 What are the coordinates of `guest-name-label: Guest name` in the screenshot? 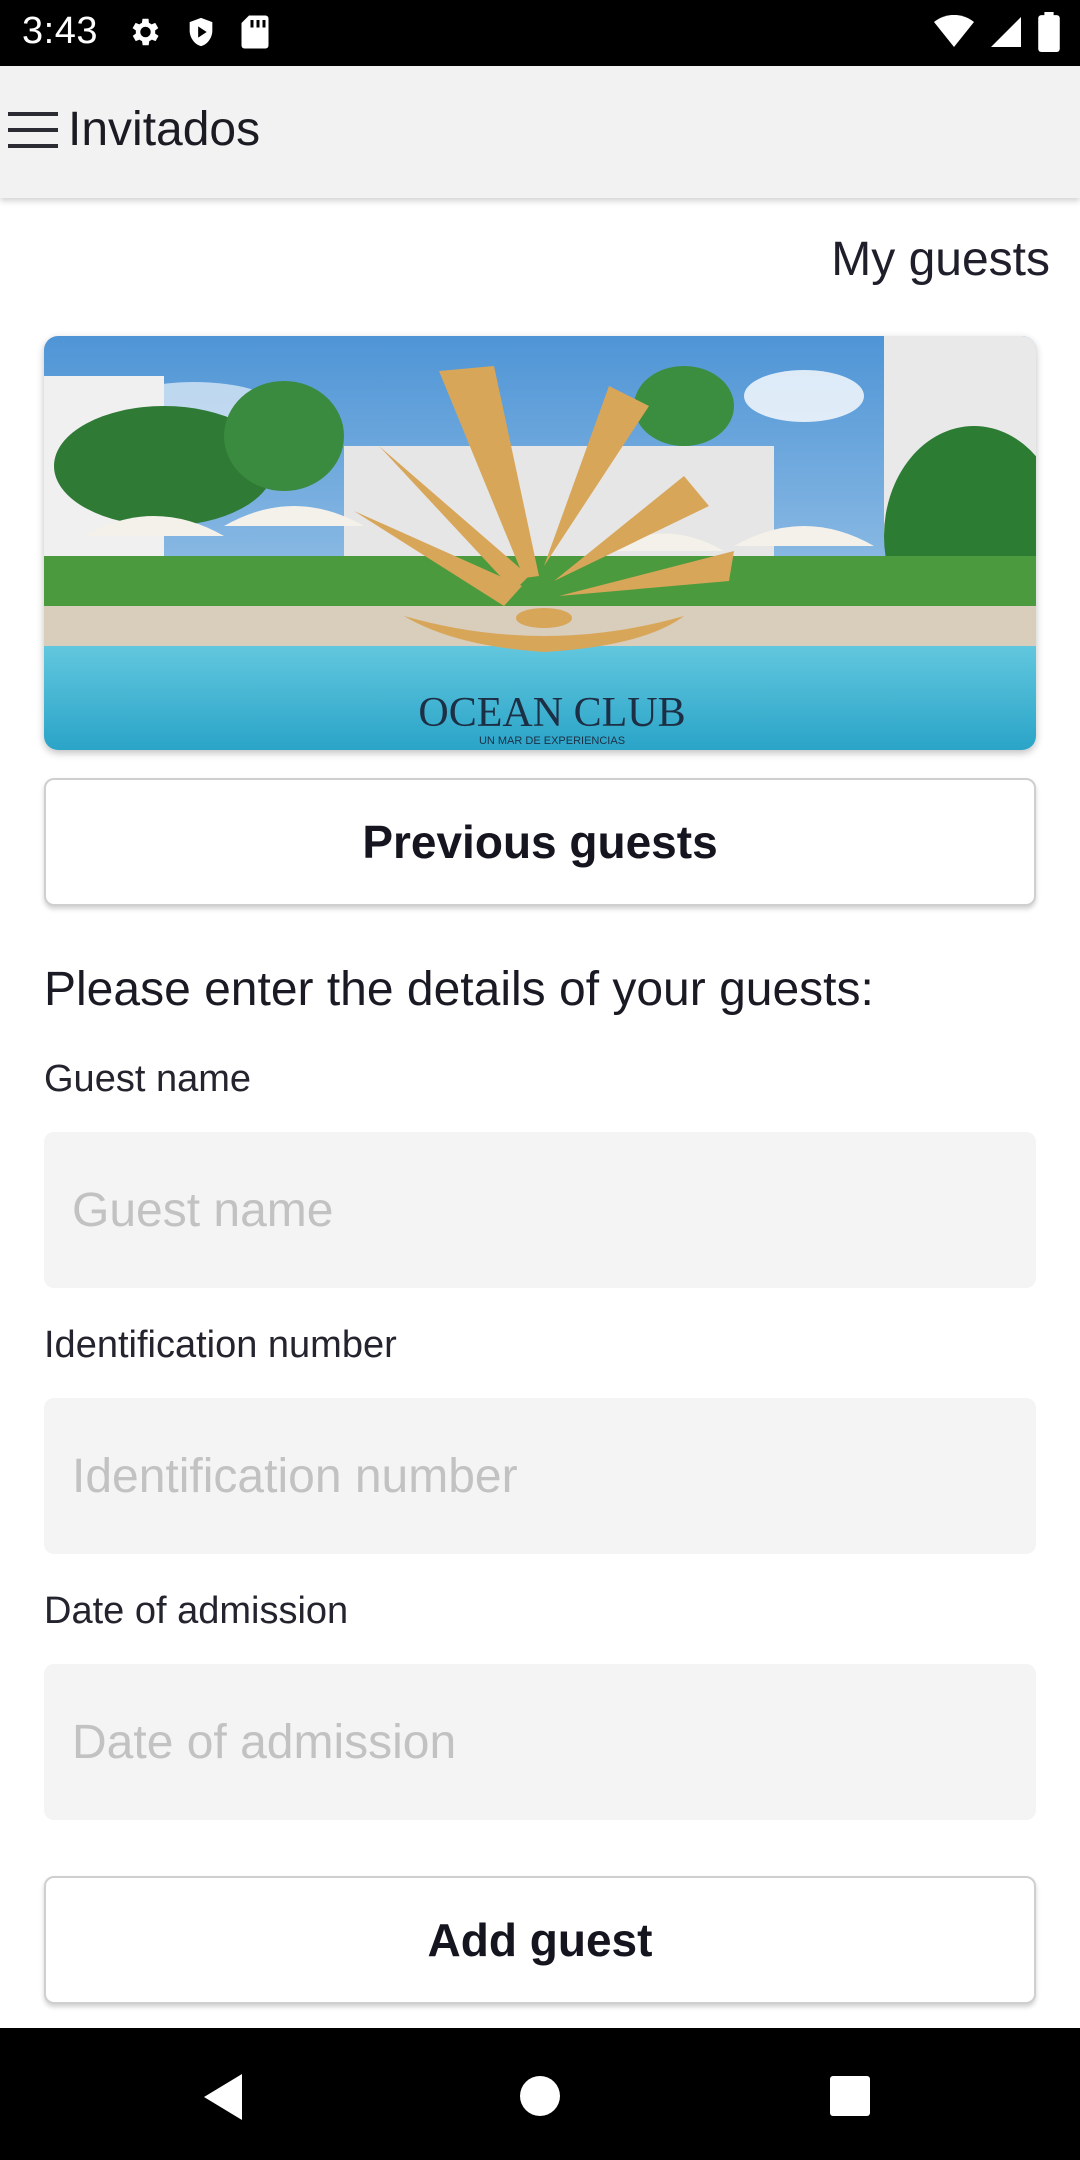 It's located at (147, 1079).